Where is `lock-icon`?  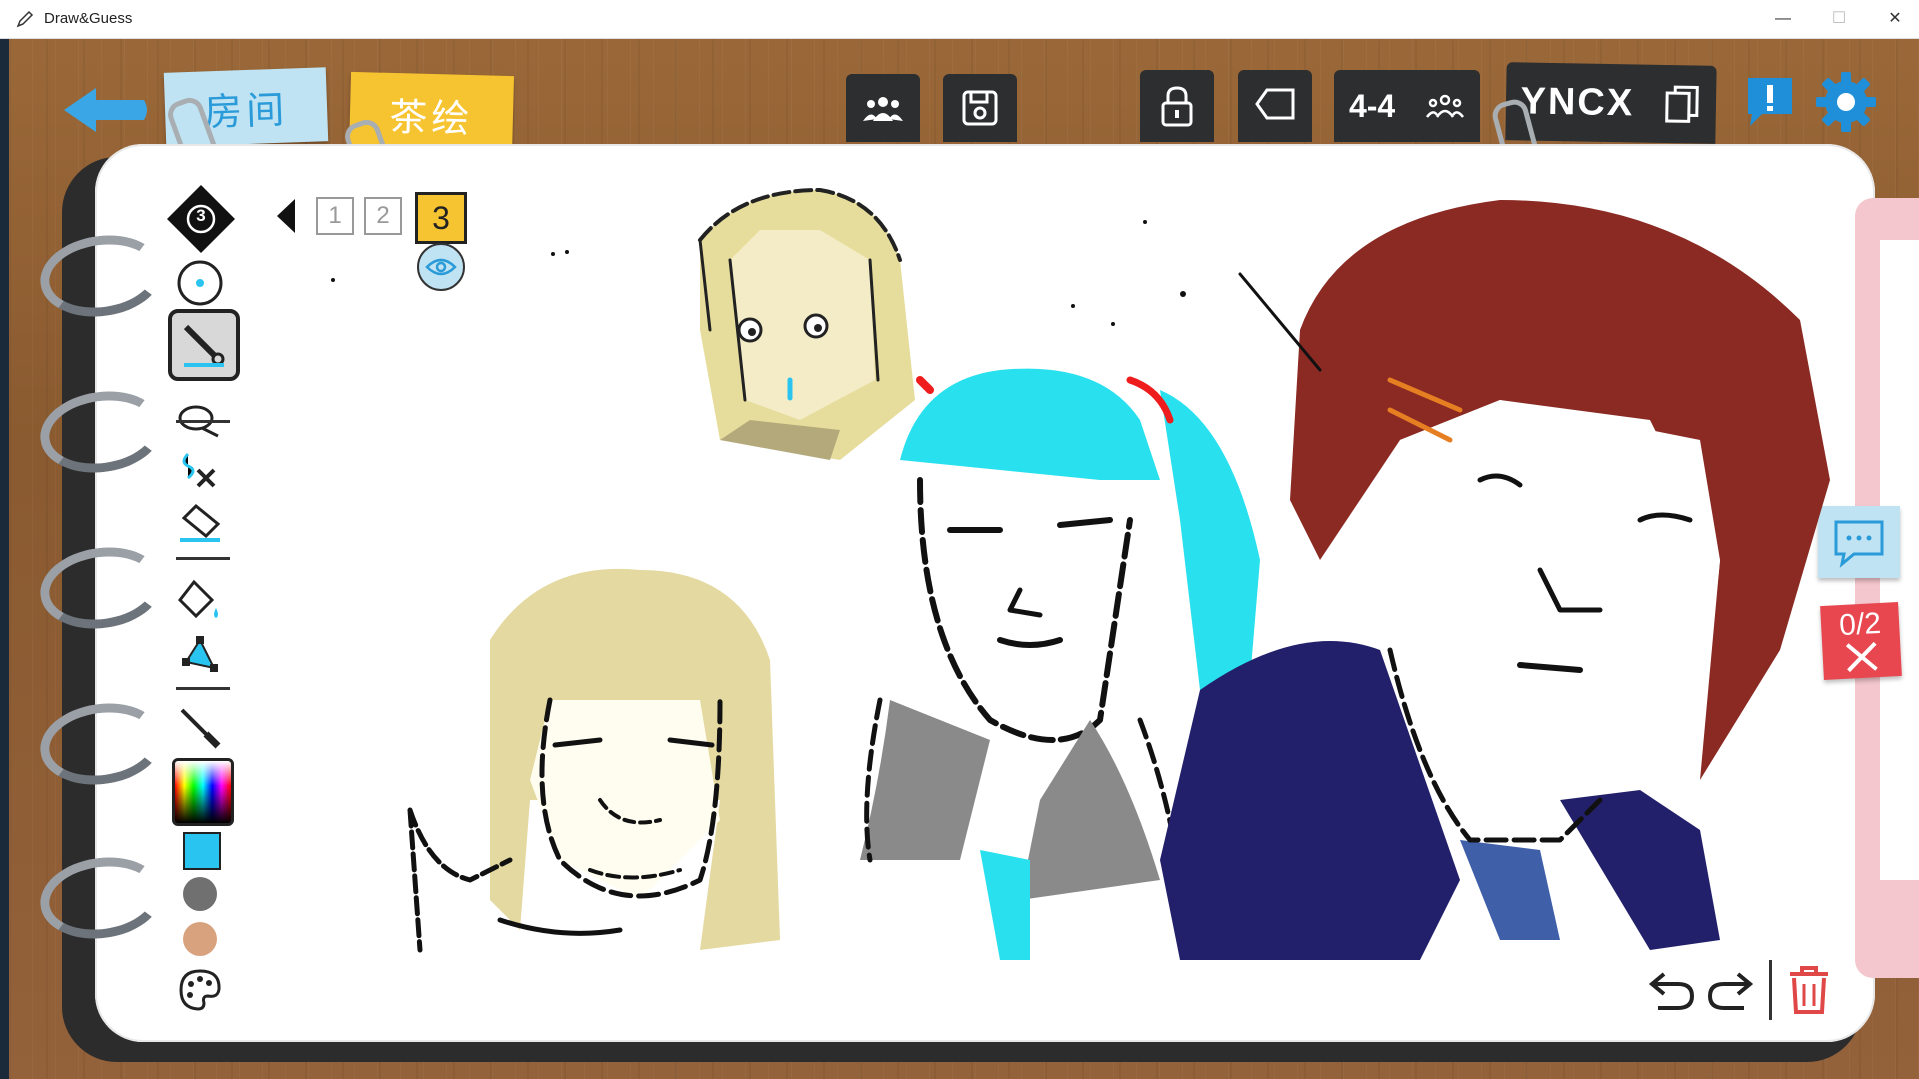 lock-icon is located at coordinates (1177, 106).